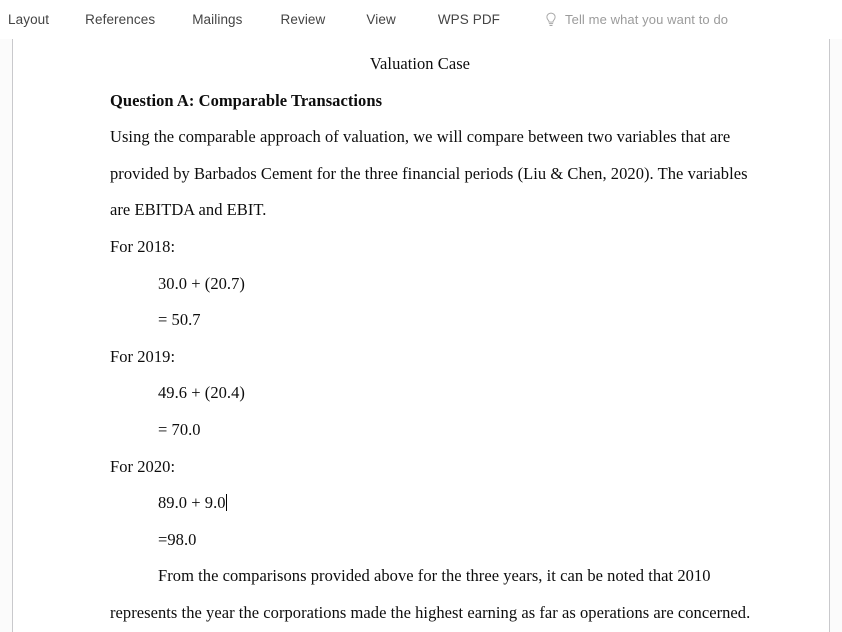 This screenshot has width=842, height=632. What do you see at coordinates (380, 19) in the screenshot?
I see `ribbon-tab-view: View` at bounding box center [380, 19].